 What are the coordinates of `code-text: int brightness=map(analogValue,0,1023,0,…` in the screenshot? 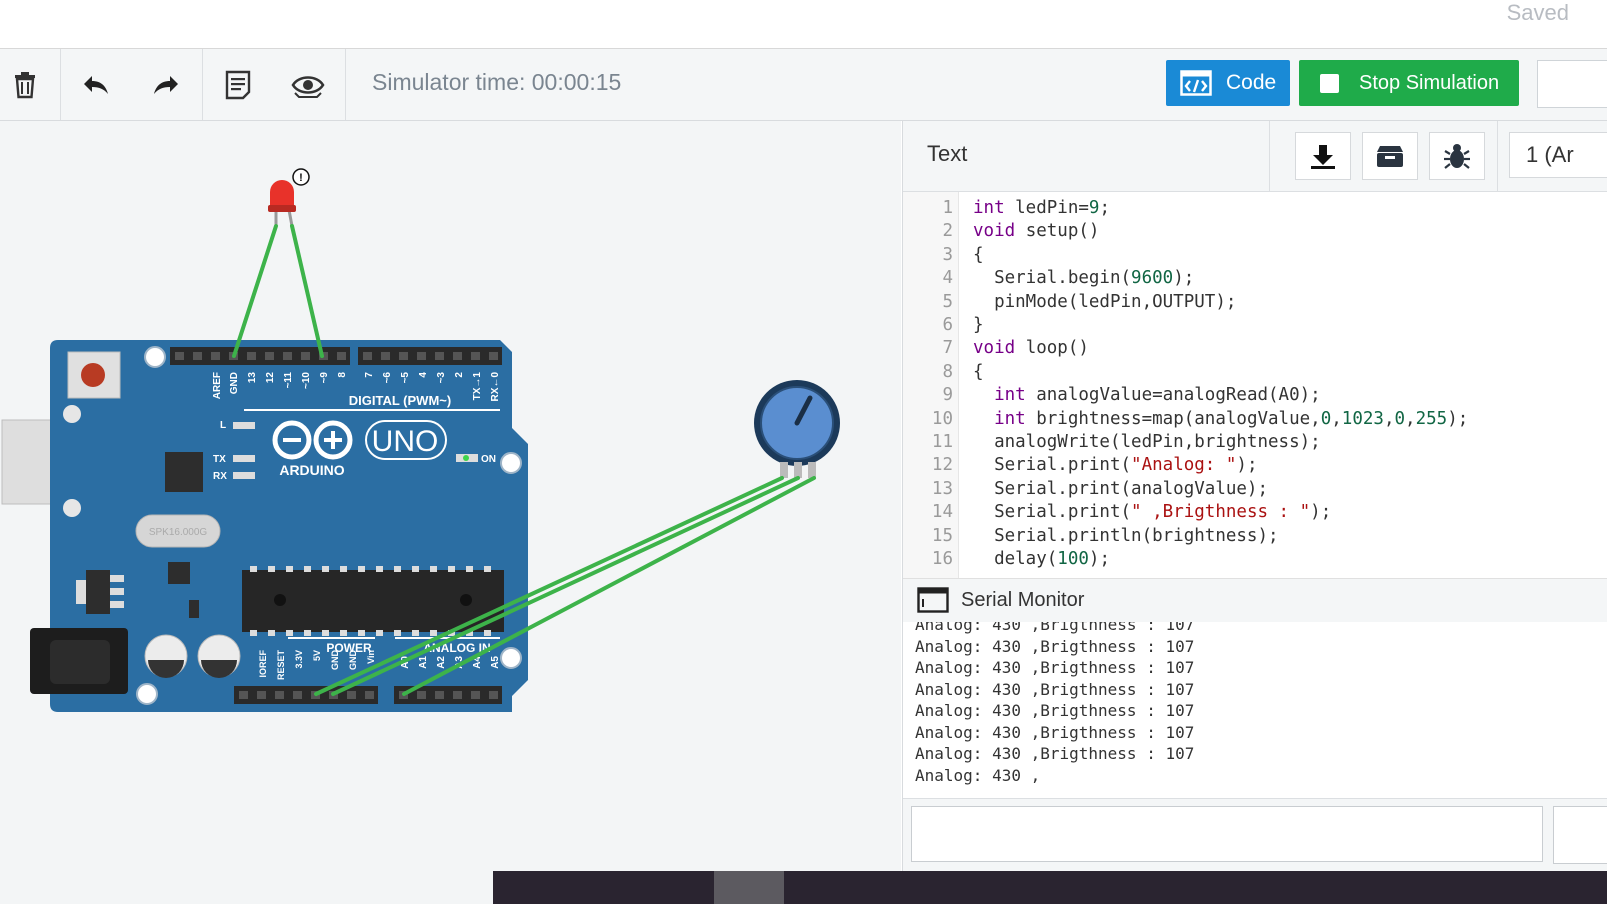 It's located at (1220, 419).